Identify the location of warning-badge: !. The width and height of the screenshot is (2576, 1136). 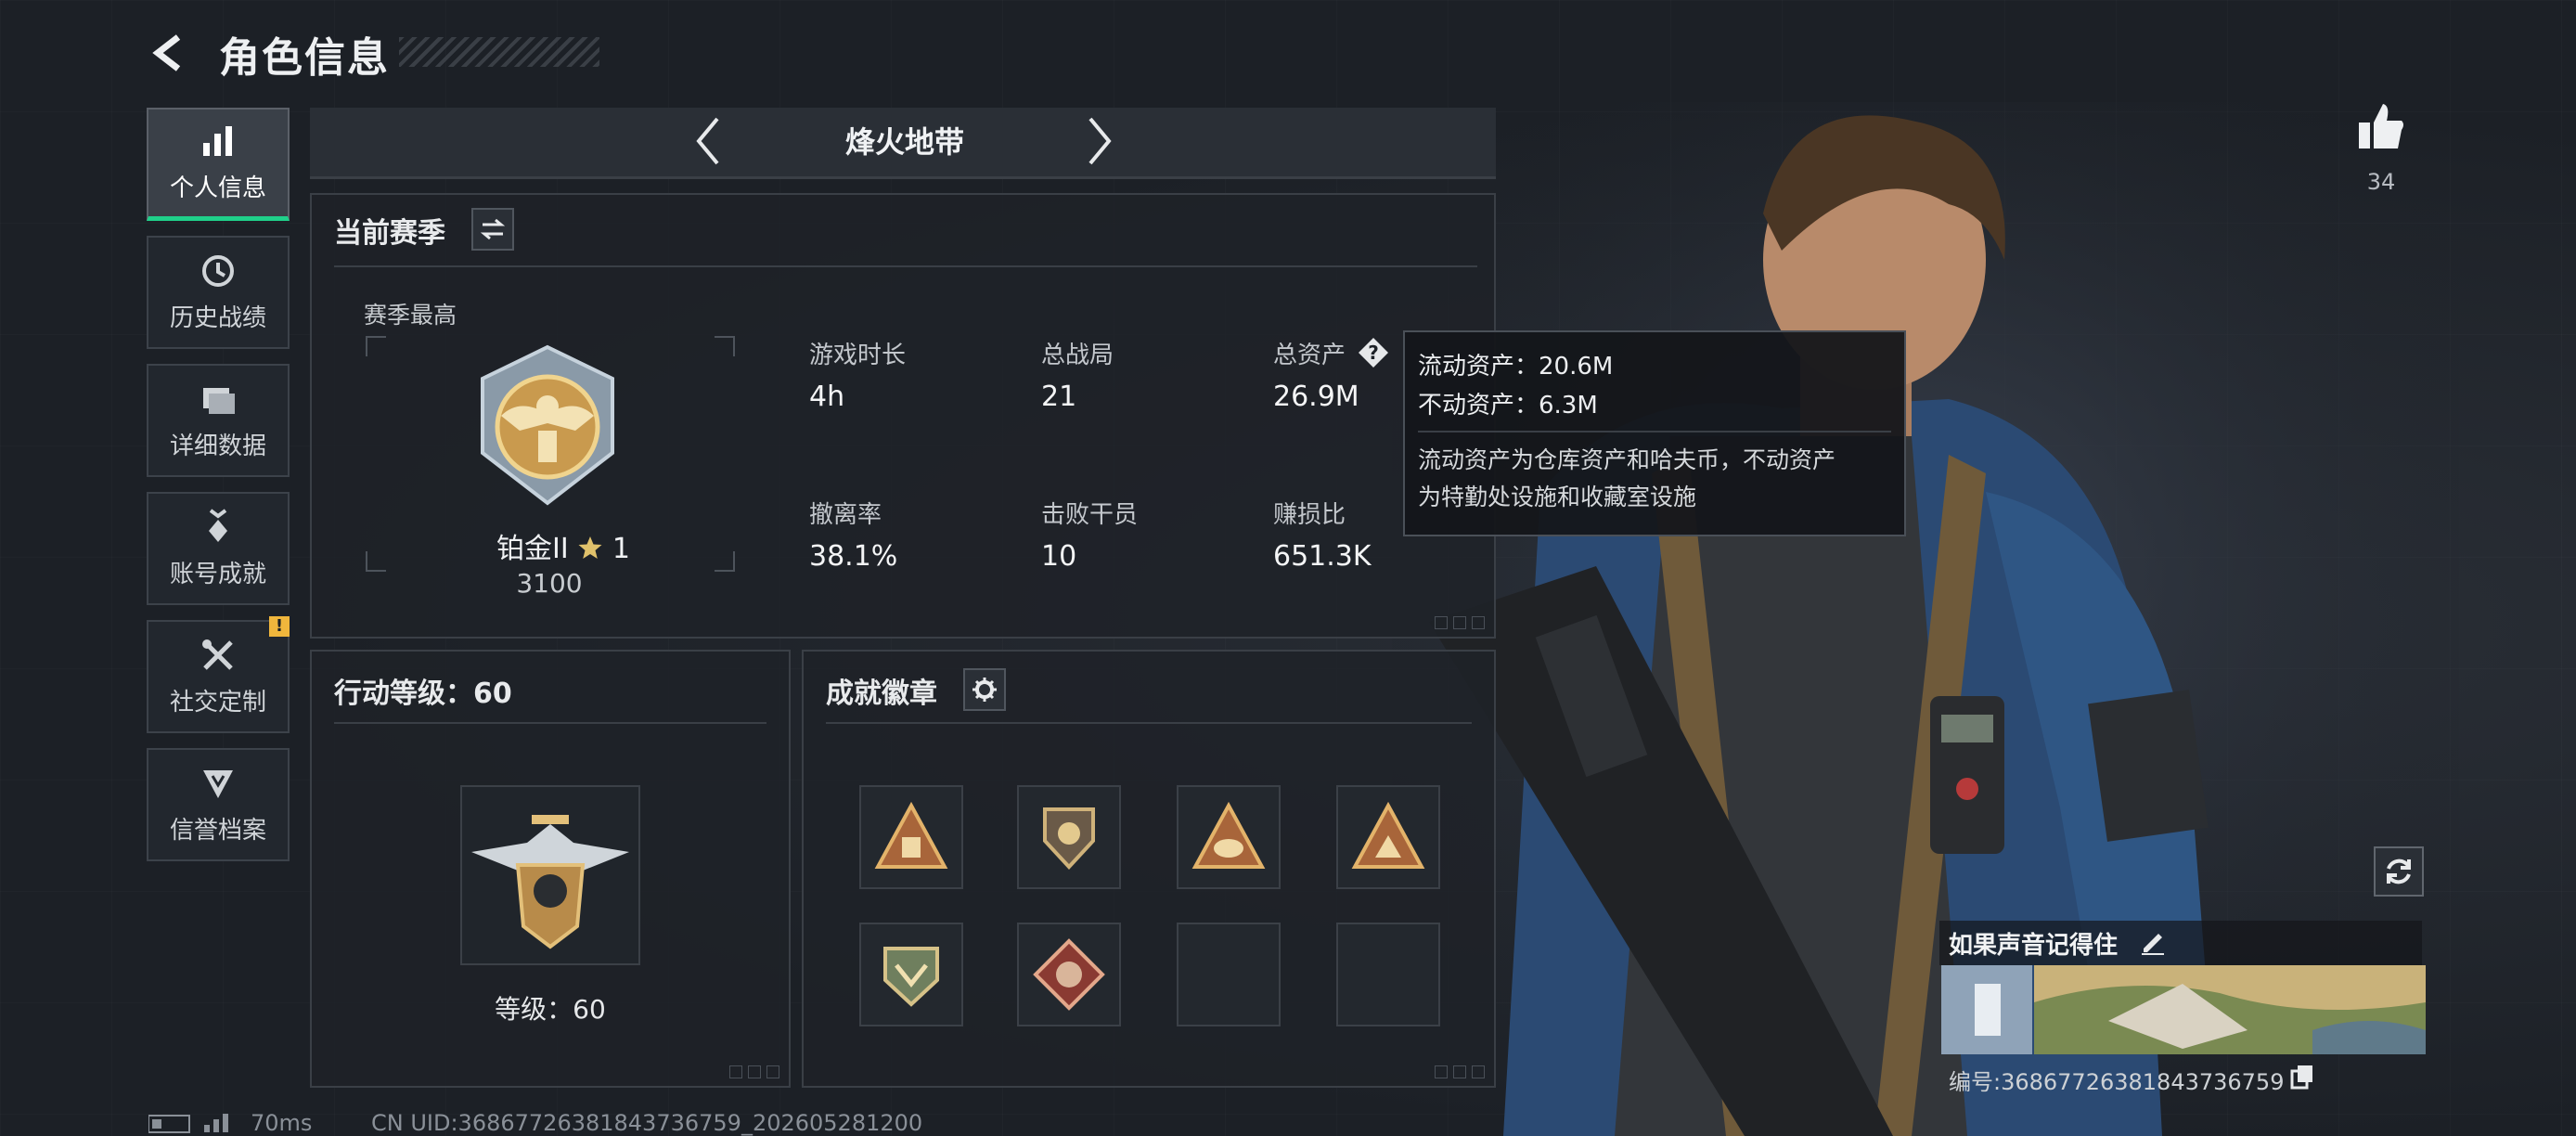
(279, 626).